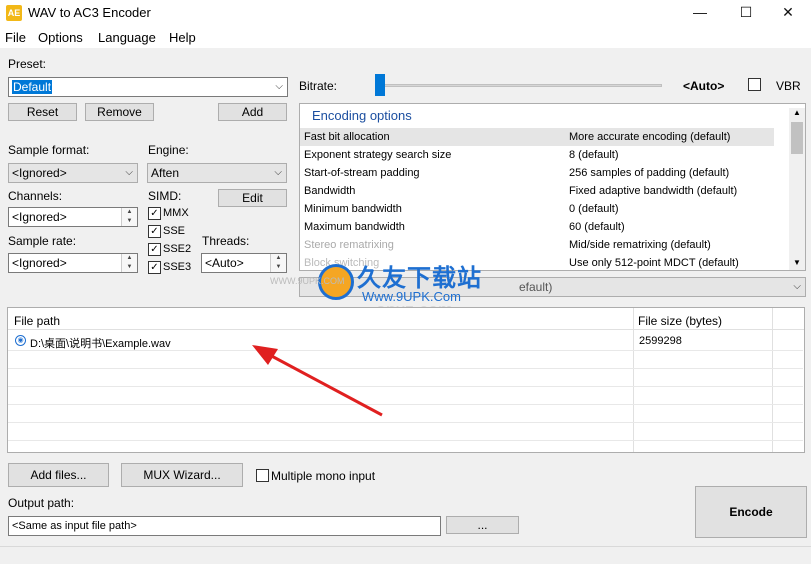 This screenshot has width=811, height=564. I want to click on threads-label: Threads:, so click(226, 241).